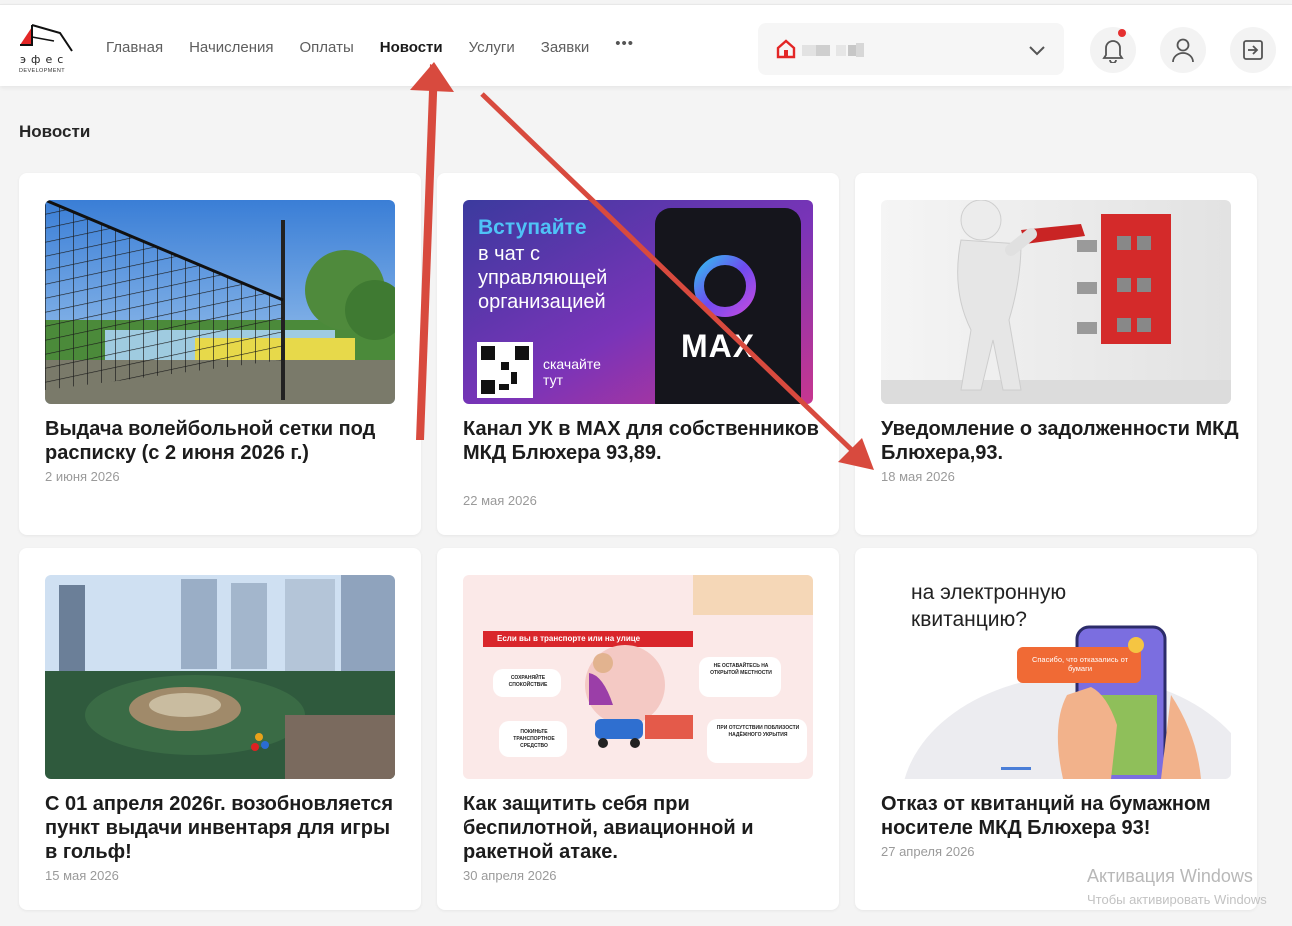  Describe the element at coordinates (500, 500) in the screenshot. I see `news-date: 22 мая 2026` at that location.